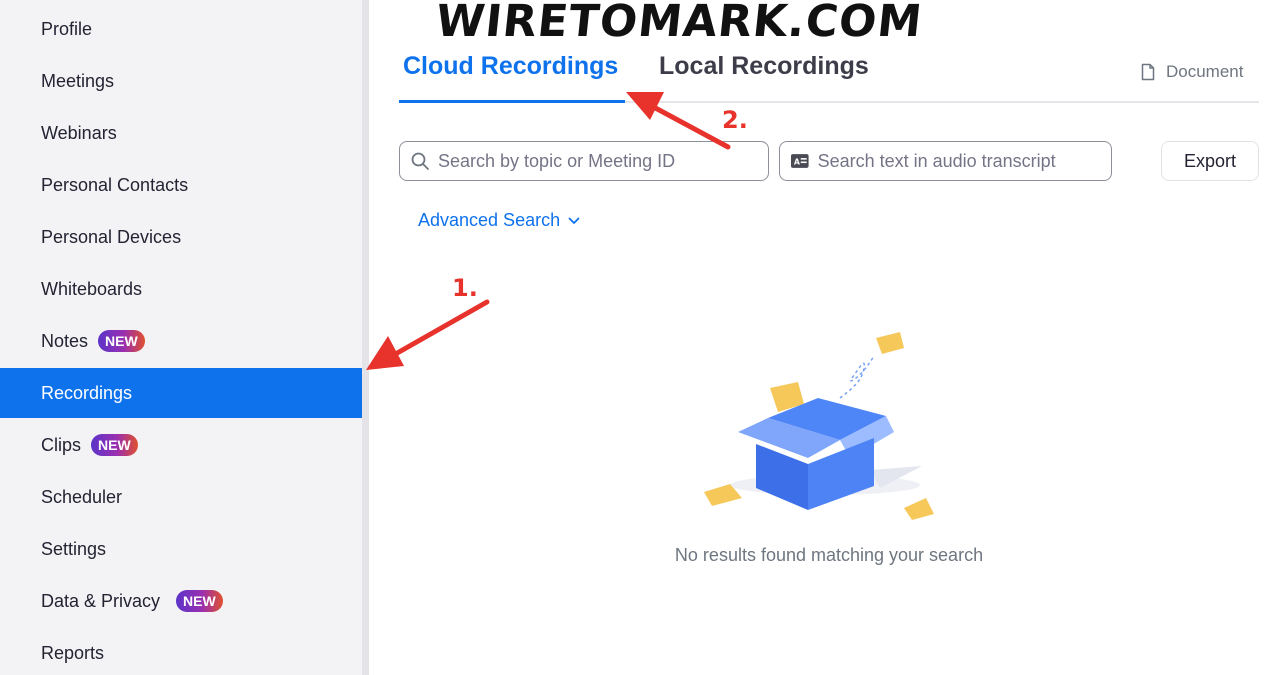 The width and height of the screenshot is (1280, 675). What do you see at coordinates (688, 125) in the screenshot?
I see `arrow-2-line` at bounding box center [688, 125].